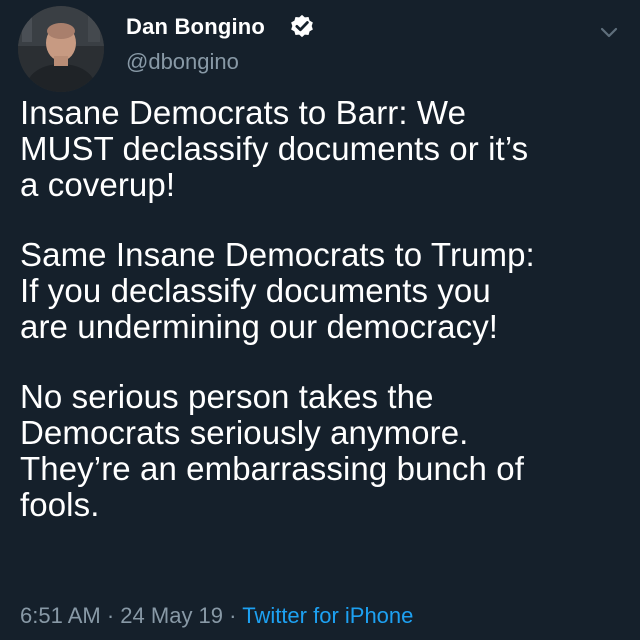 This screenshot has height=640, width=640. What do you see at coordinates (60, 504) in the screenshot?
I see `tweet-line: fools.` at bounding box center [60, 504].